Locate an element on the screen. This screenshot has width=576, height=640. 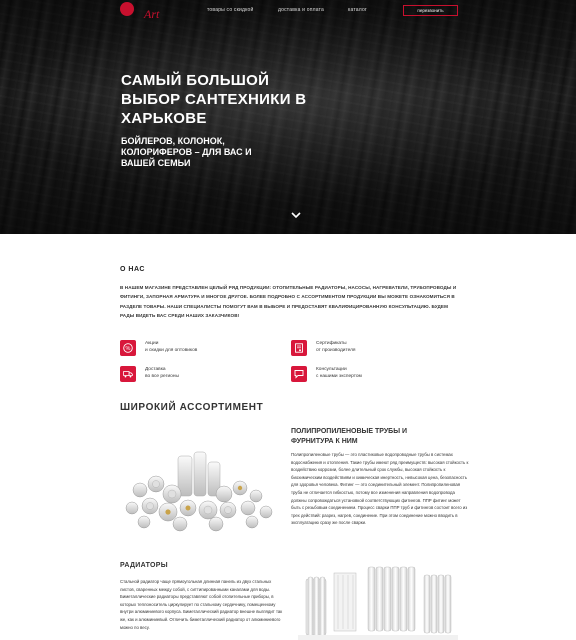
certificate-icon is located at coordinates (299, 348).